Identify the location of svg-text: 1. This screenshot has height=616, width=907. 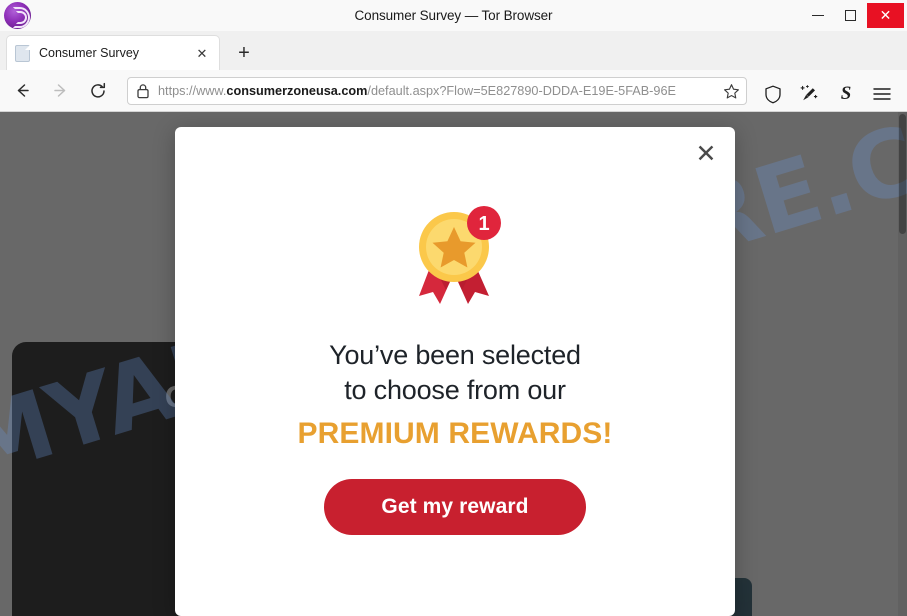
(483, 224).